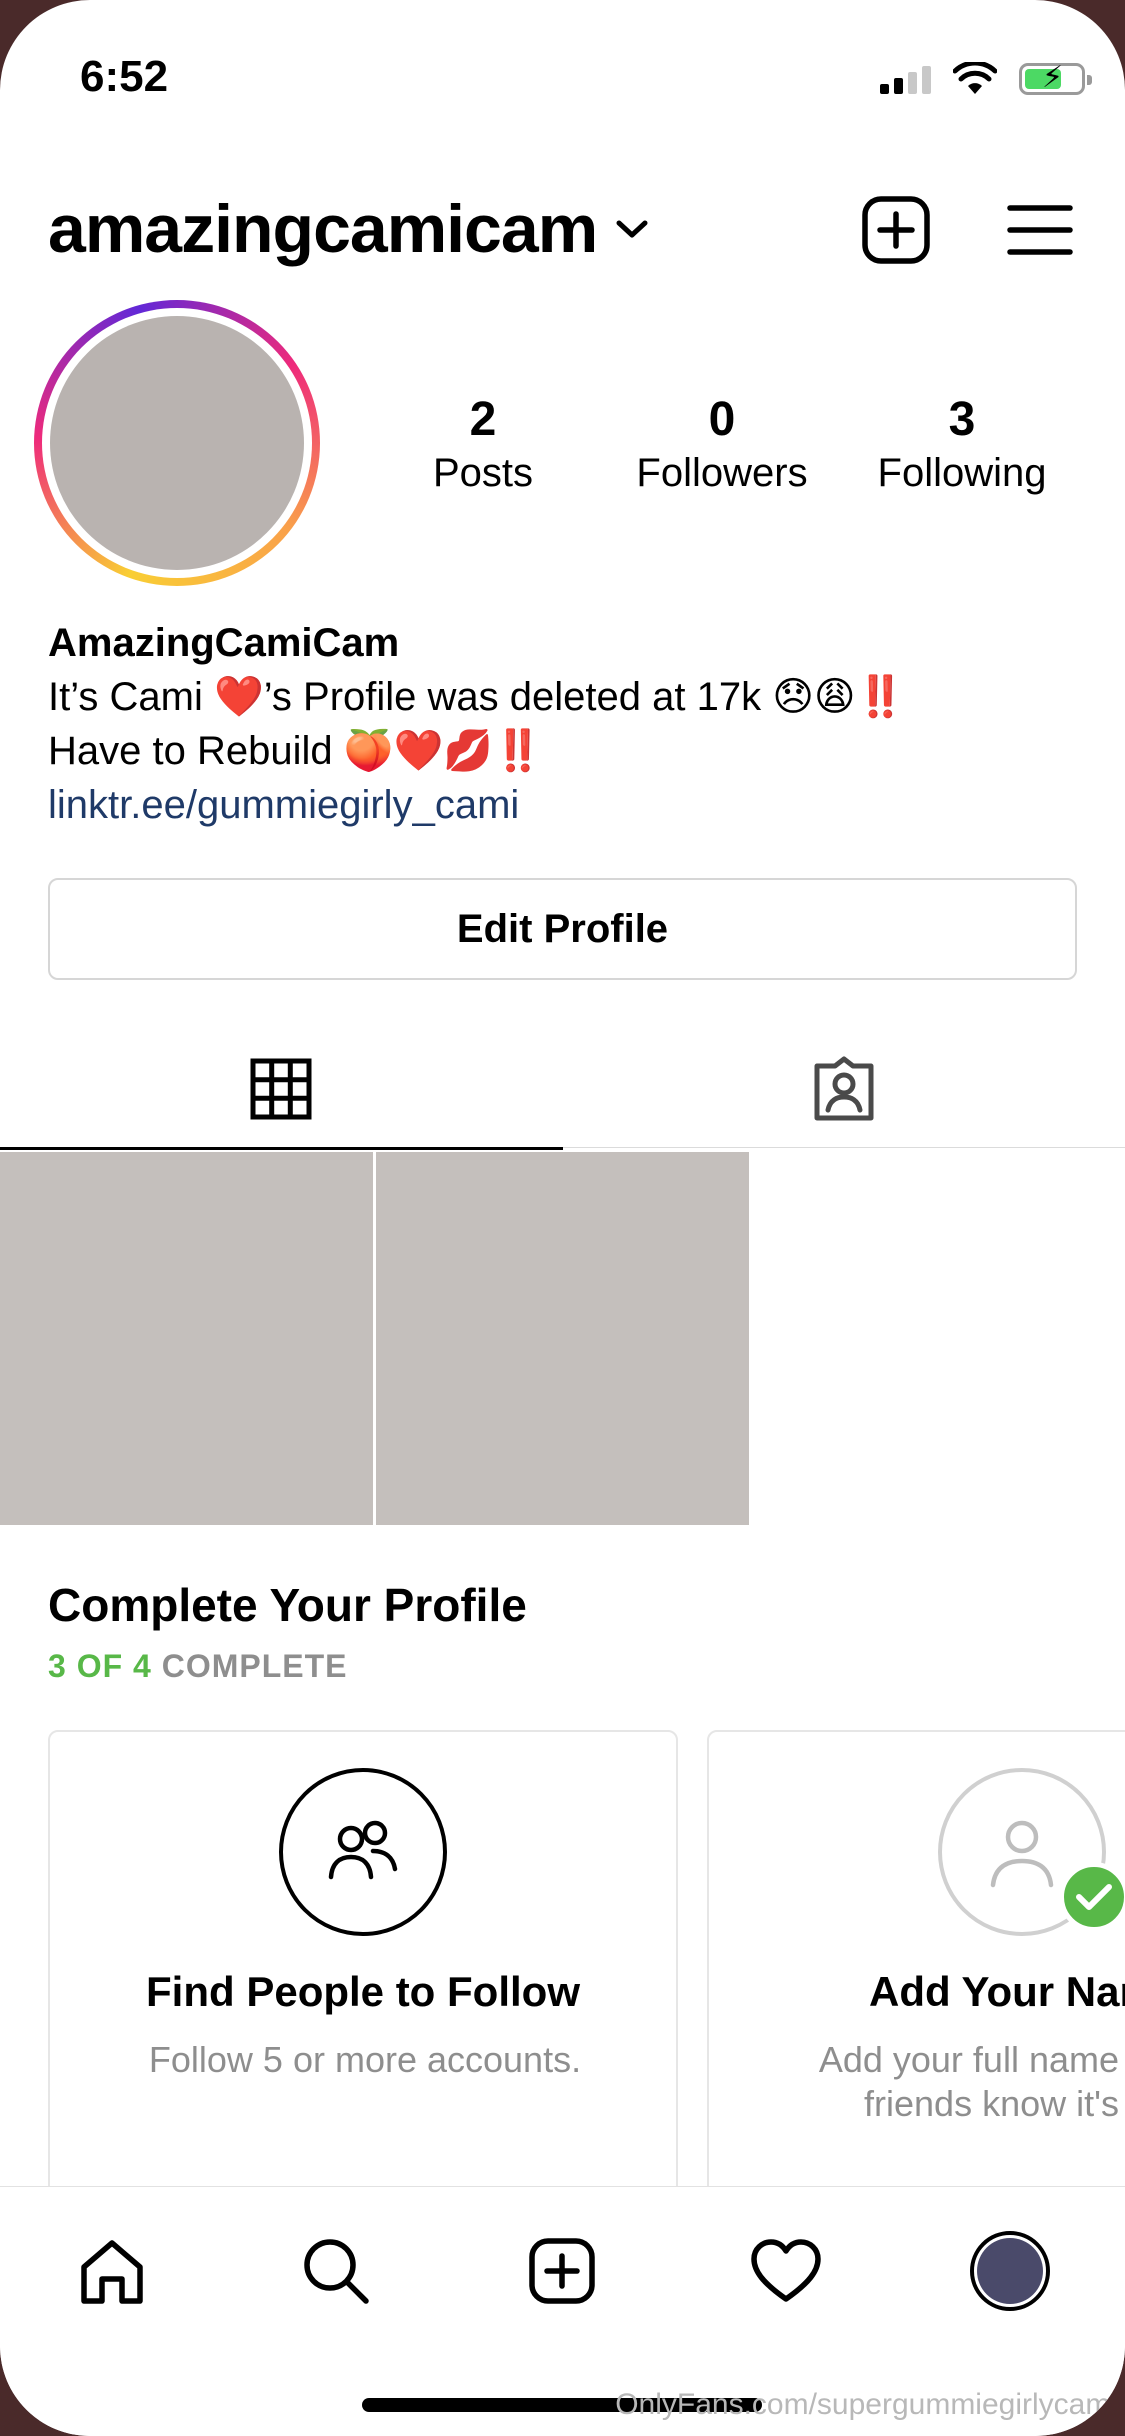  I want to click on find-people-icon-circle, so click(363, 1852).